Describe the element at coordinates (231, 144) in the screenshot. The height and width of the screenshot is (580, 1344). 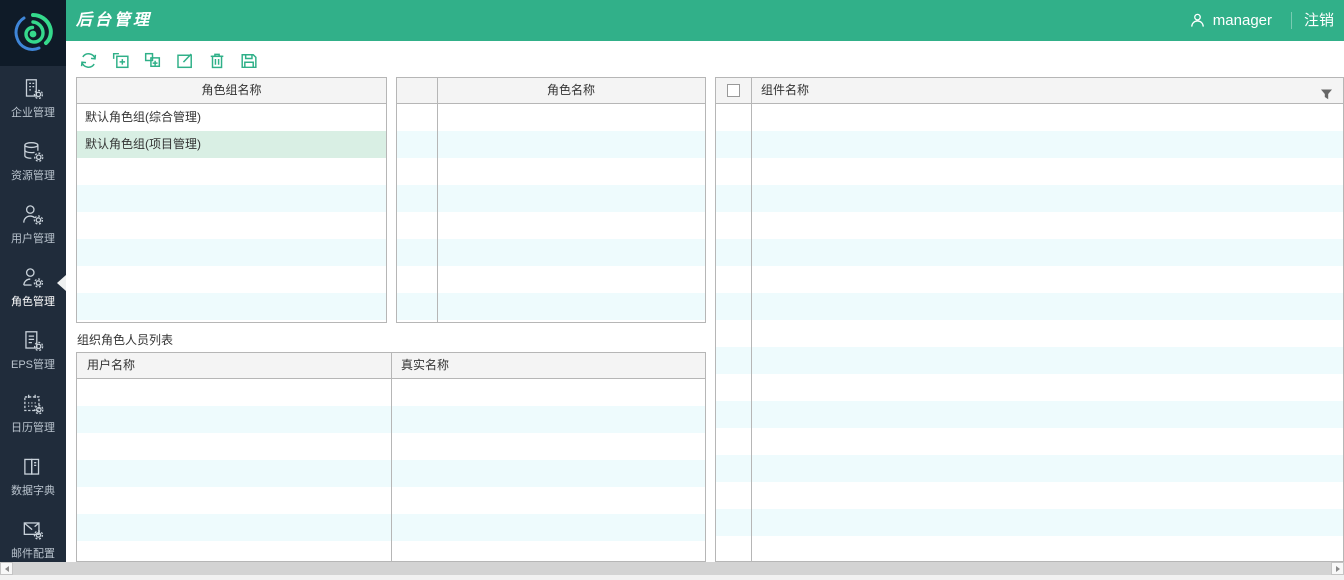
I see `role-group-row-selected: 默认角色组(项目管理)` at that location.